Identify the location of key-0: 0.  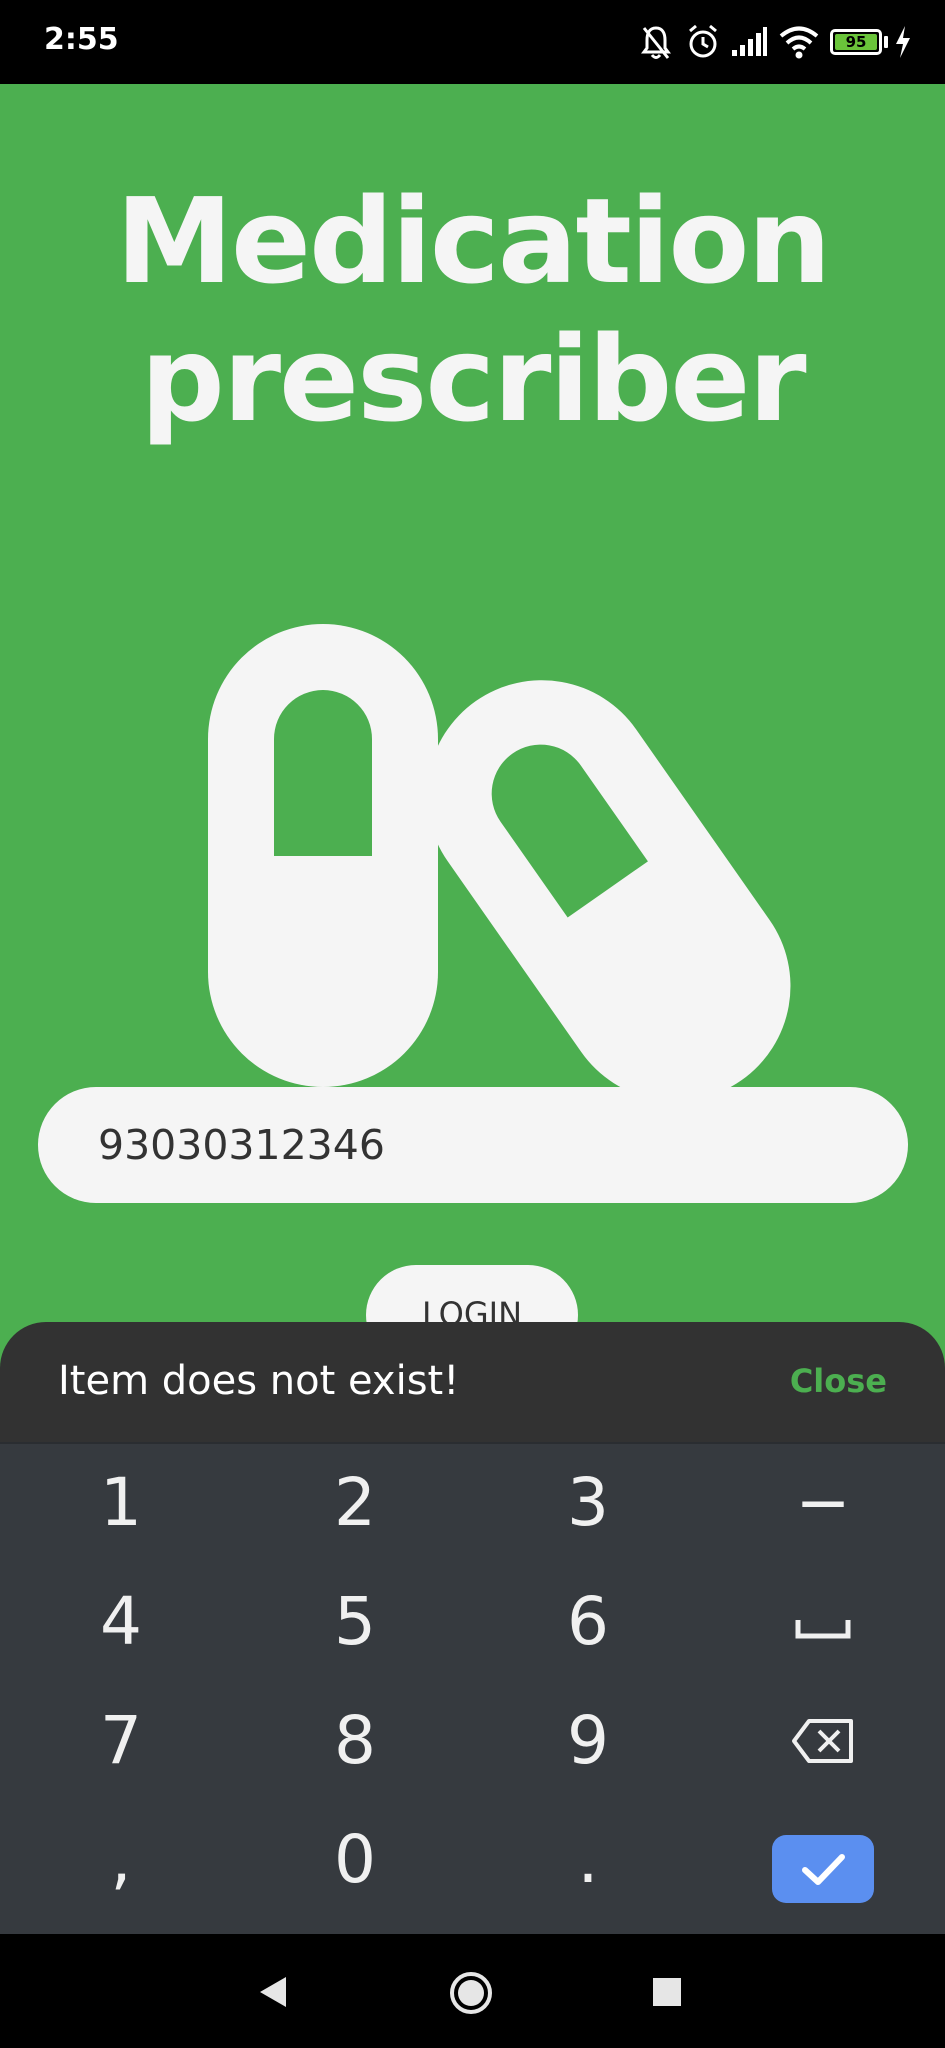
(355, 1860).